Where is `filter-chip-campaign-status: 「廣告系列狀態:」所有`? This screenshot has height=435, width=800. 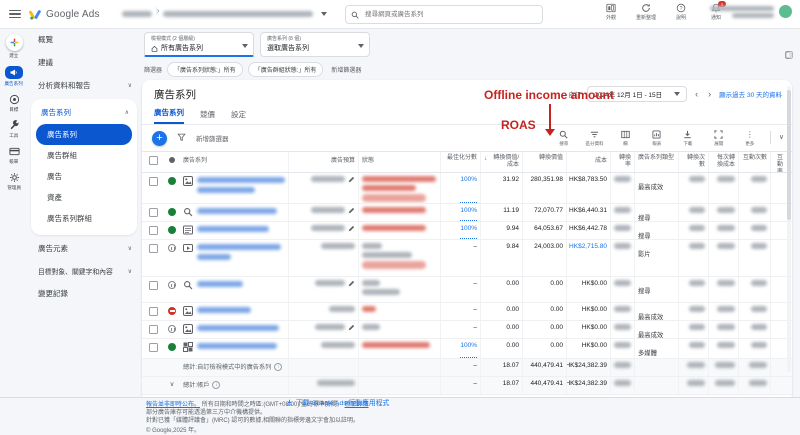
filter-chip-campaign-status: 「廣告系列狀態:」所有 is located at coordinates (205, 69).